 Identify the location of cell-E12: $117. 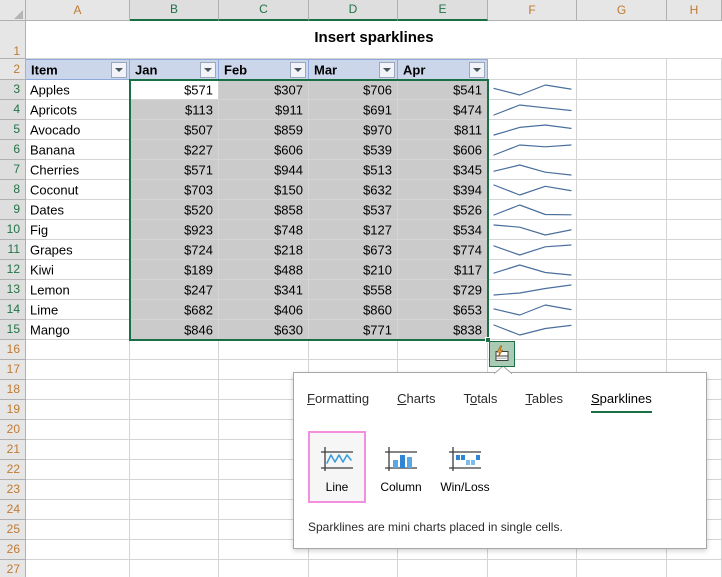
(443, 270).